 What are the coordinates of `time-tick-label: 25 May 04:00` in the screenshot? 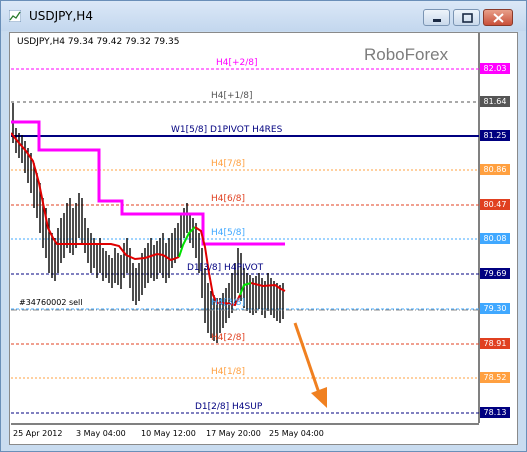 It's located at (296, 433).